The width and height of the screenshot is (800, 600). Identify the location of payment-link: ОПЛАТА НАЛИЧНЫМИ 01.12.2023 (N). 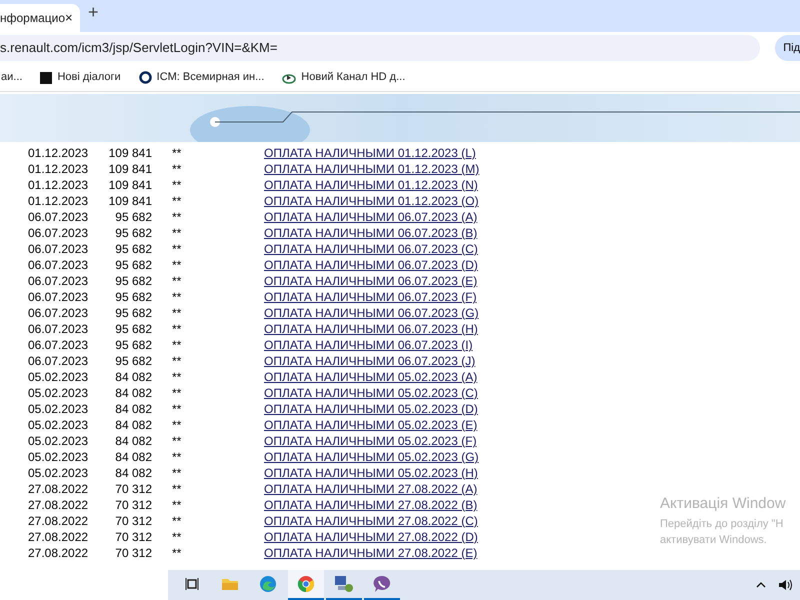
(371, 185).